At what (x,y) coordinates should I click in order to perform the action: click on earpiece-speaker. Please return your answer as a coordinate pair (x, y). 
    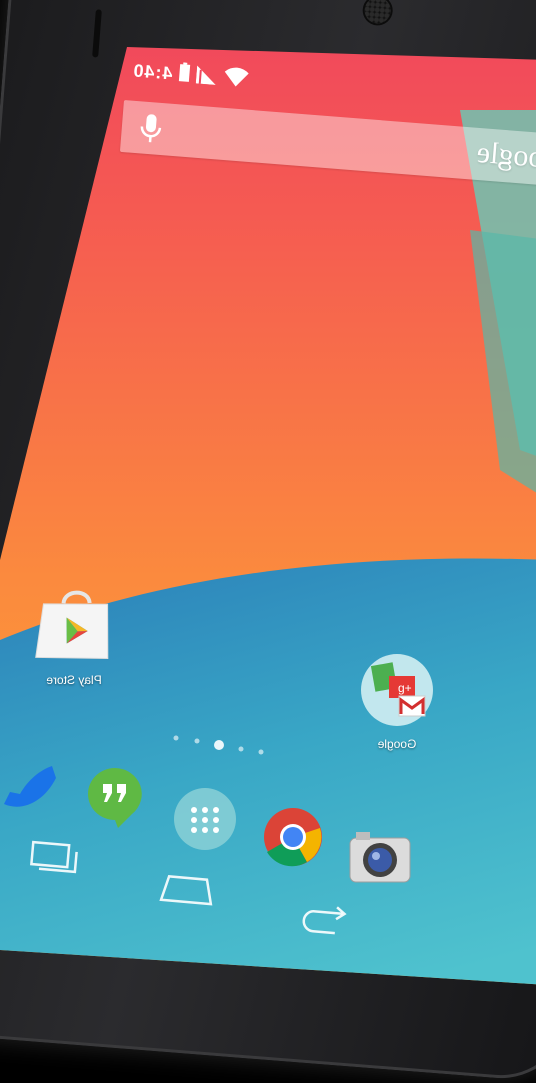
    Looking at the image, I should click on (377, 12).